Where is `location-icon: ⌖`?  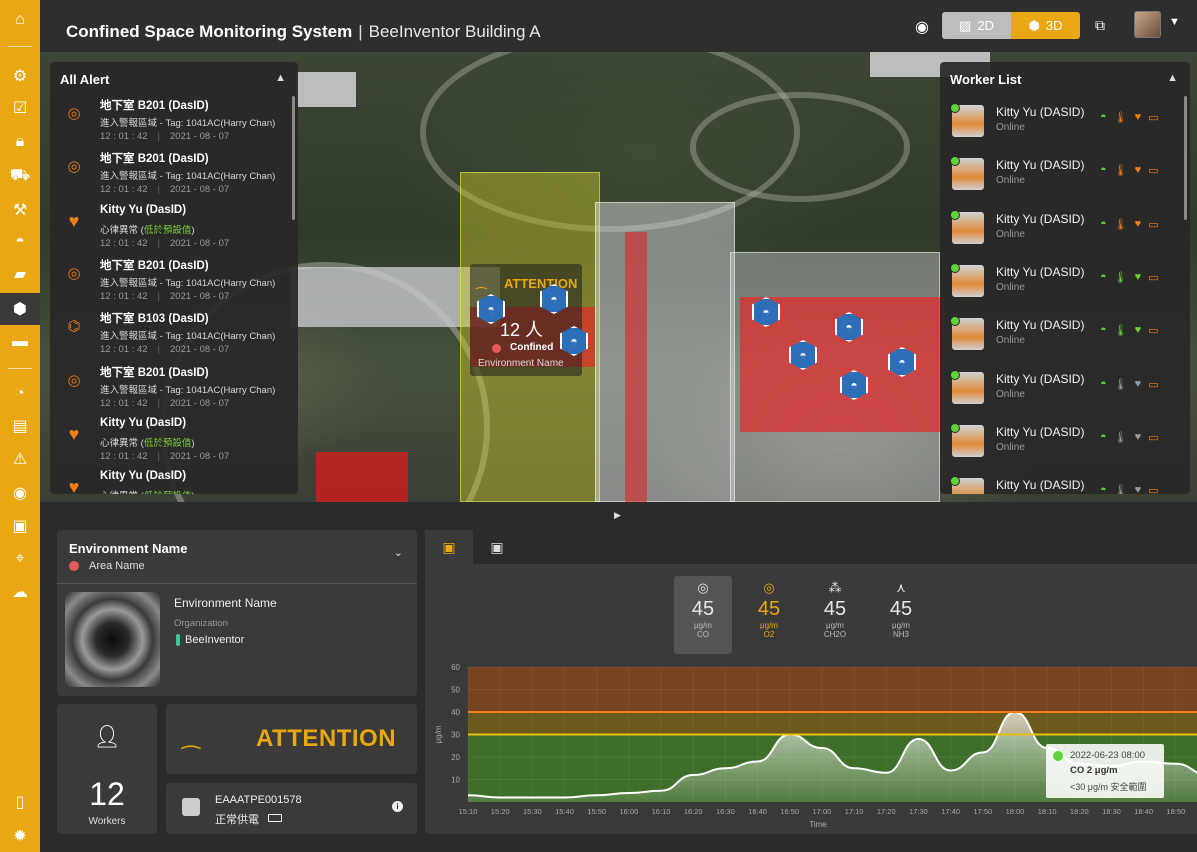 location-icon: ⌖ is located at coordinates (20, 559).